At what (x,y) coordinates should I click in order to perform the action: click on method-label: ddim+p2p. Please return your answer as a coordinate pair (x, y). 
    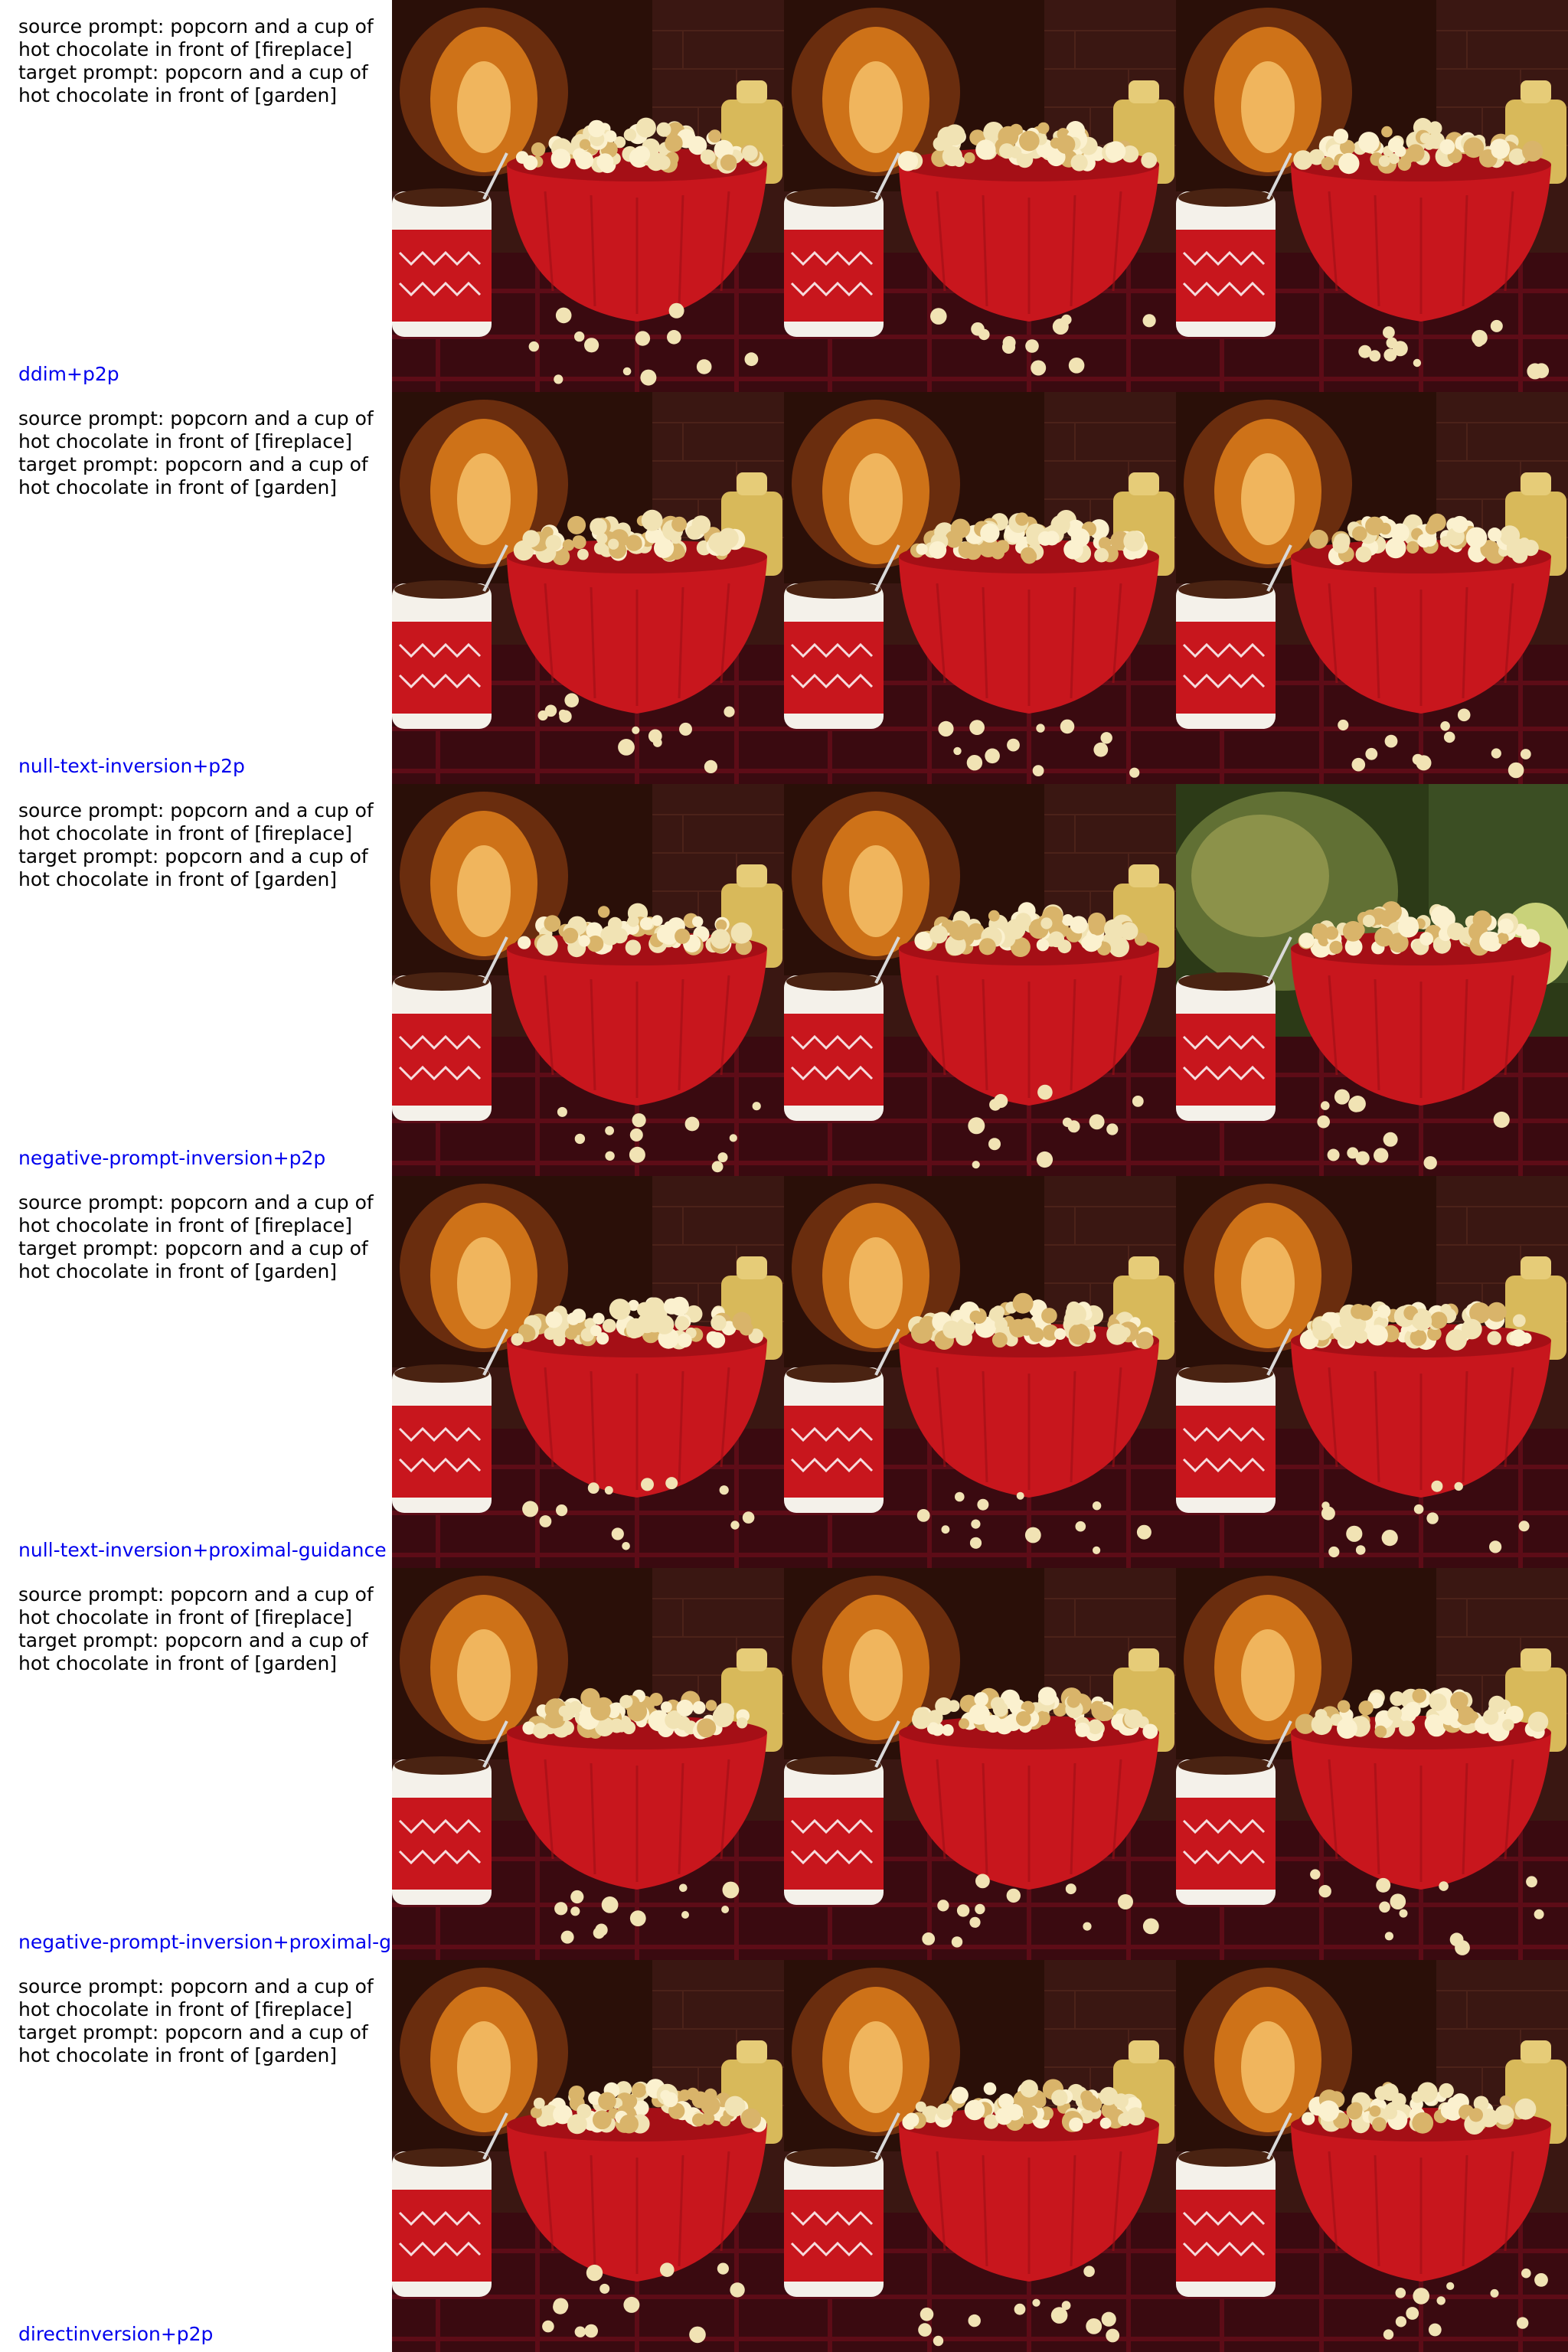
    Looking at the image, I should click on (68, 374).